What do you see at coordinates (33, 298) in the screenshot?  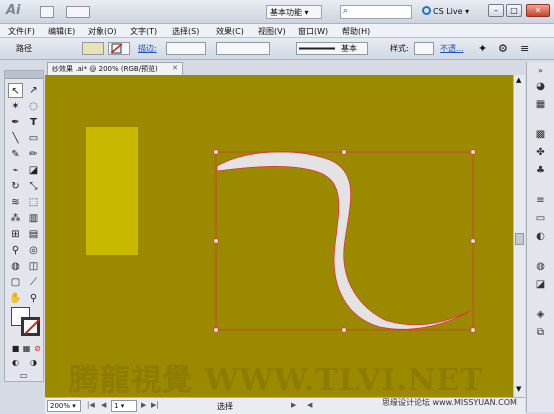 I see `zoom-icon: ⚲` at bounding box center [33, 298].